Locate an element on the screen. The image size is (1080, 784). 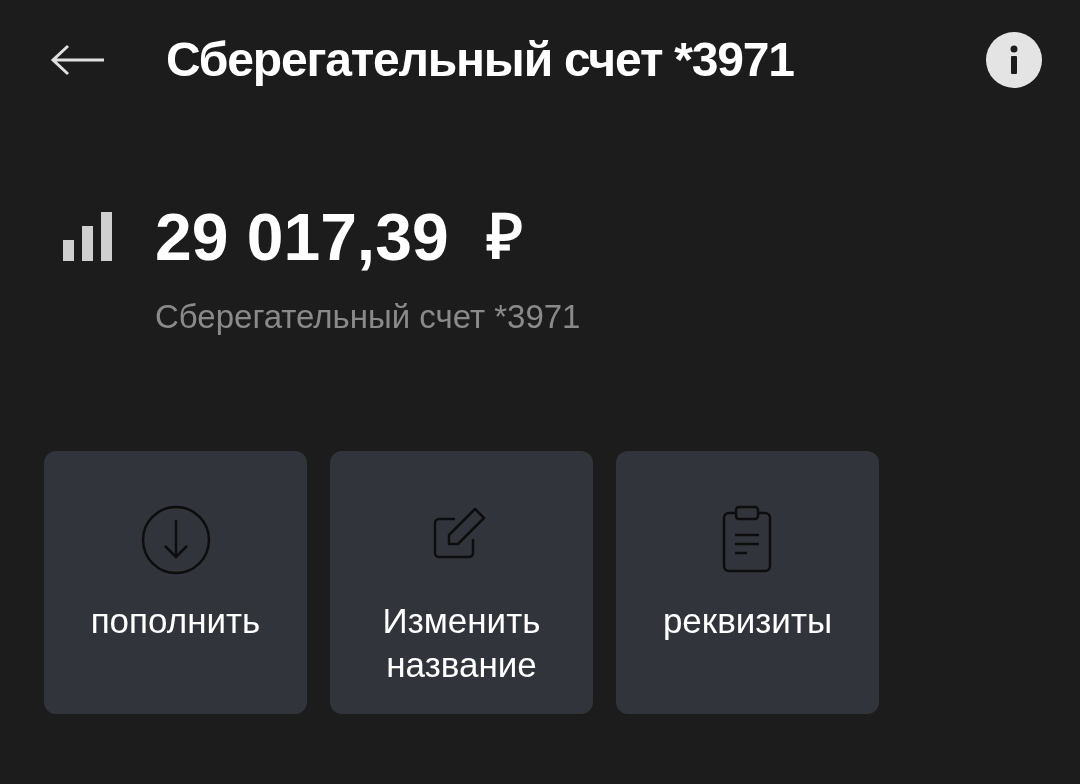
account-name: Сберегательный счет *3971 is located at coordinates (368, 316).